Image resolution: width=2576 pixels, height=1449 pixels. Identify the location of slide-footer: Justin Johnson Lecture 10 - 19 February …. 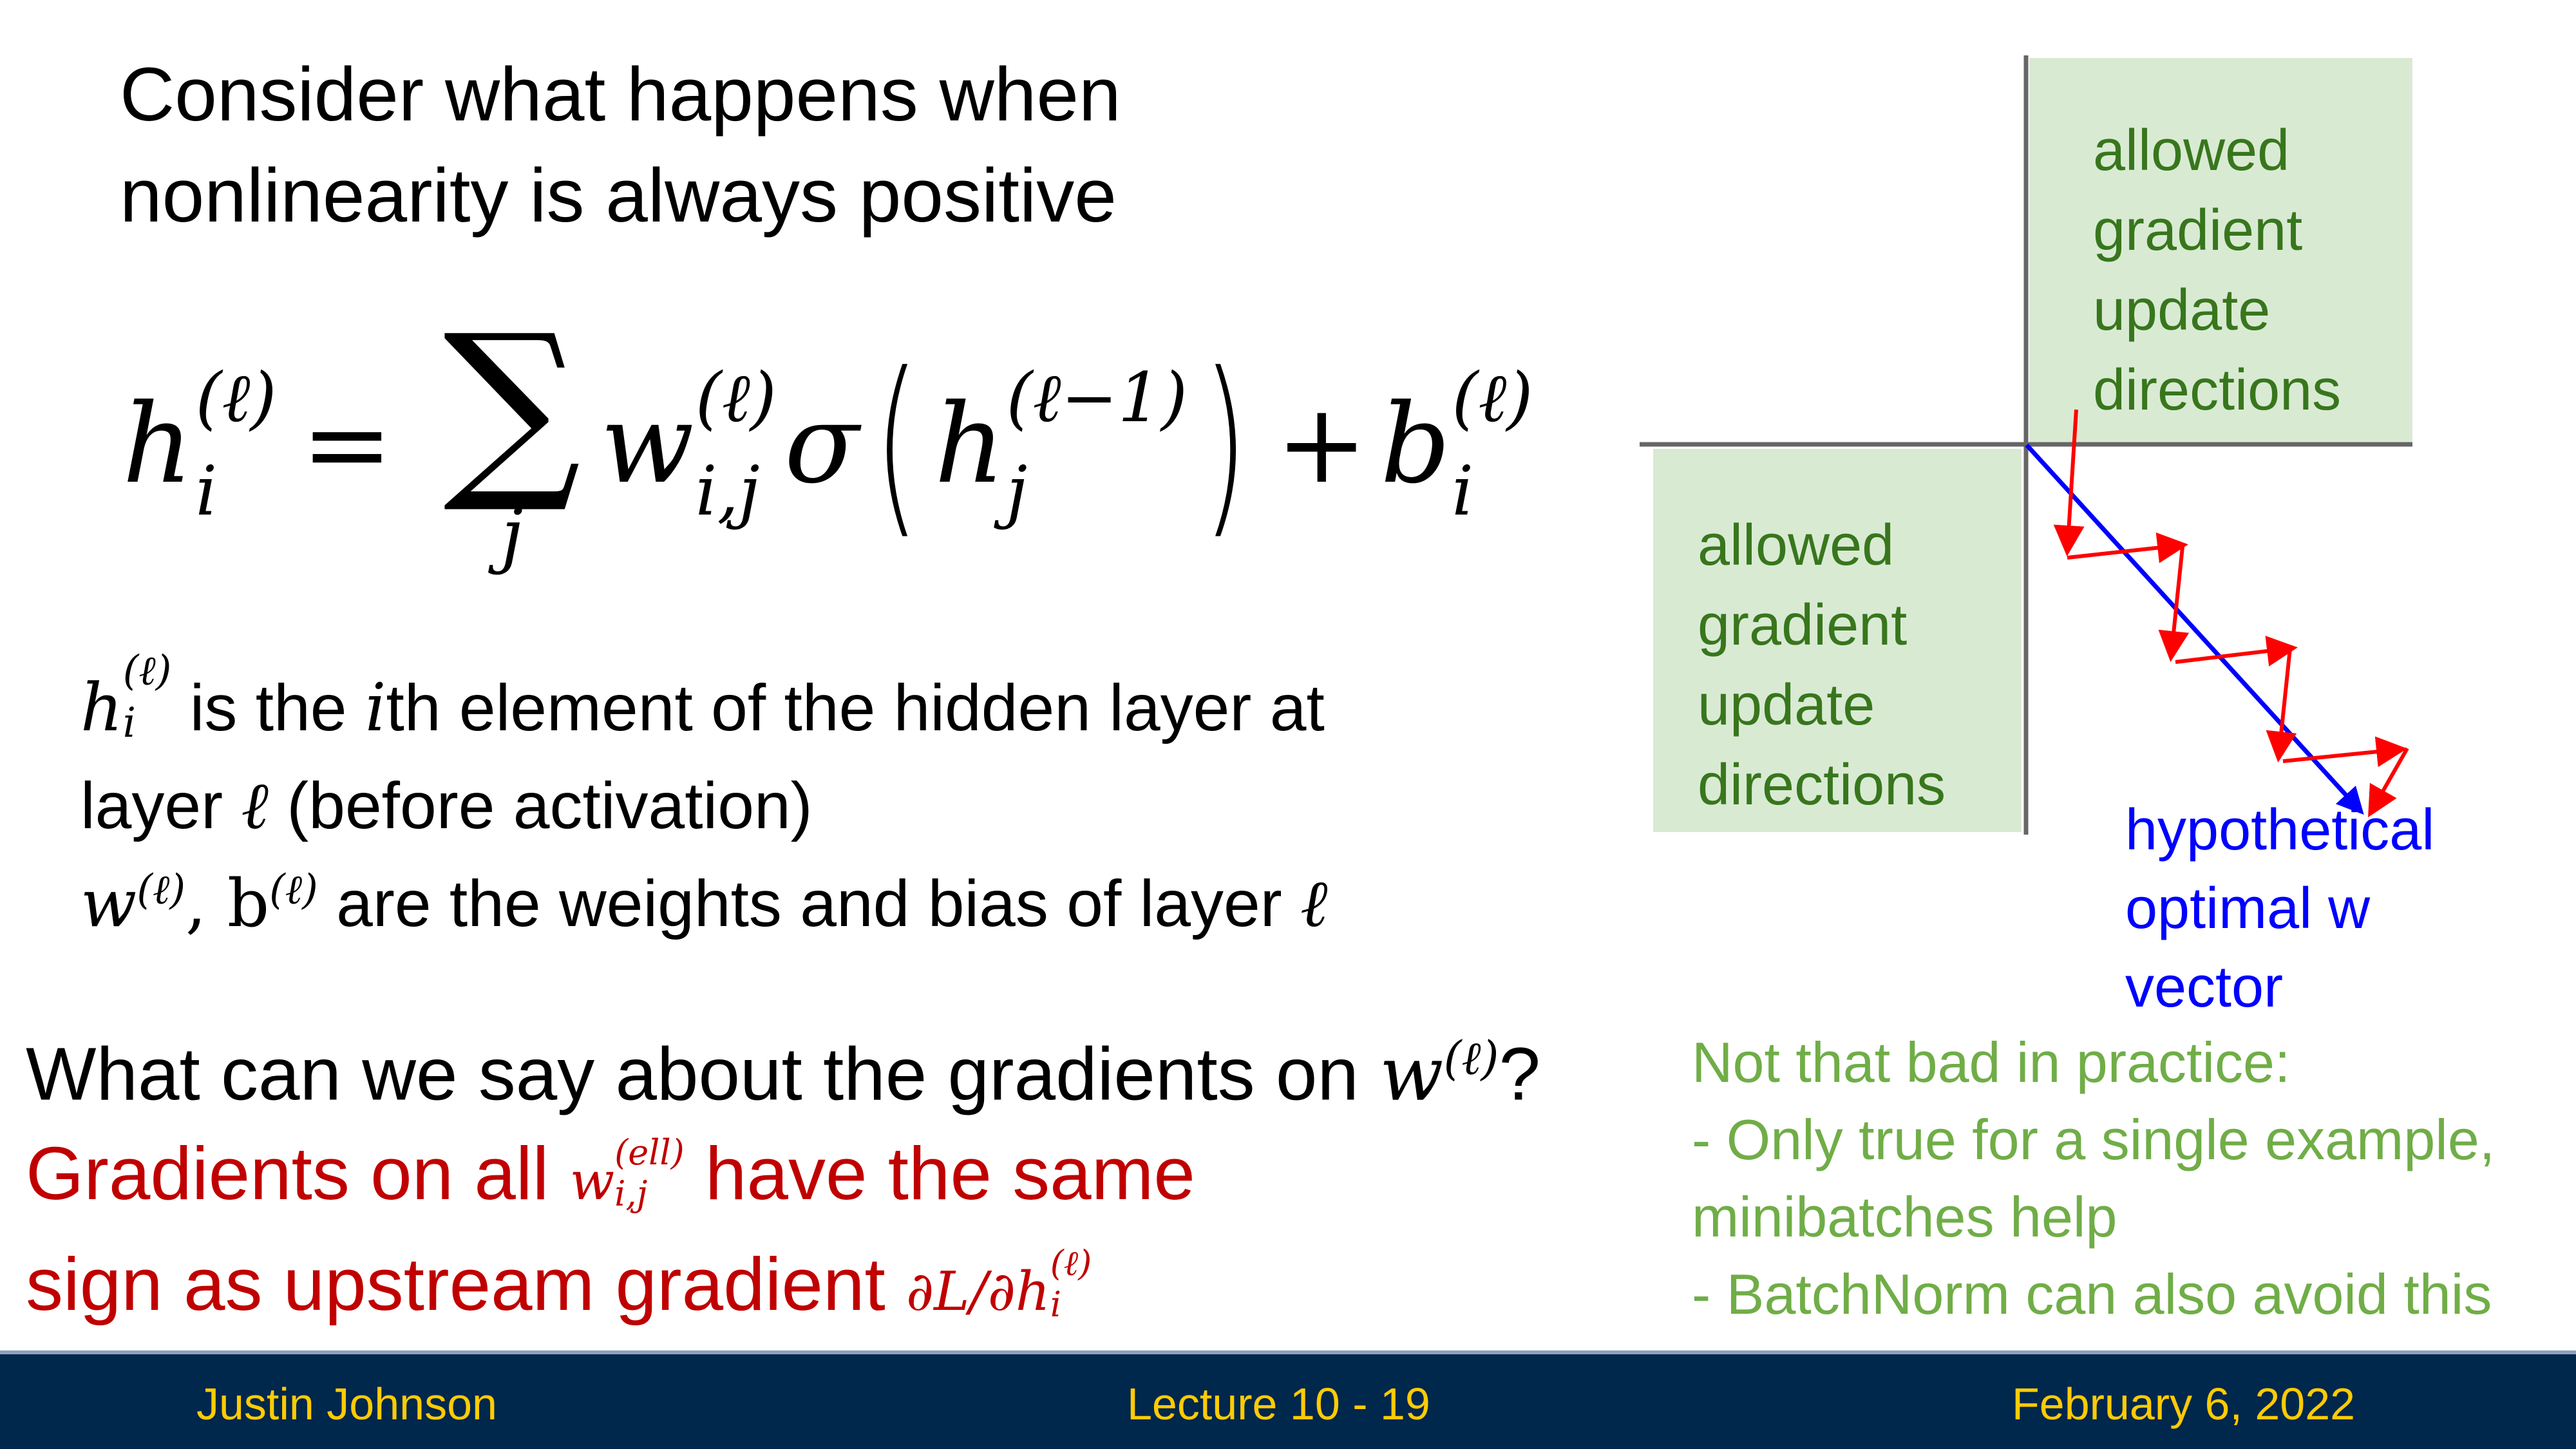
(1288, 1399).